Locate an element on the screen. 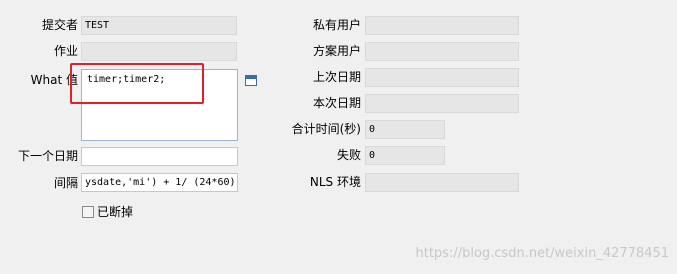 This screenshot has width=677, height=274. schema-user-label: 方案用户 is located at coordinates (336, 51).